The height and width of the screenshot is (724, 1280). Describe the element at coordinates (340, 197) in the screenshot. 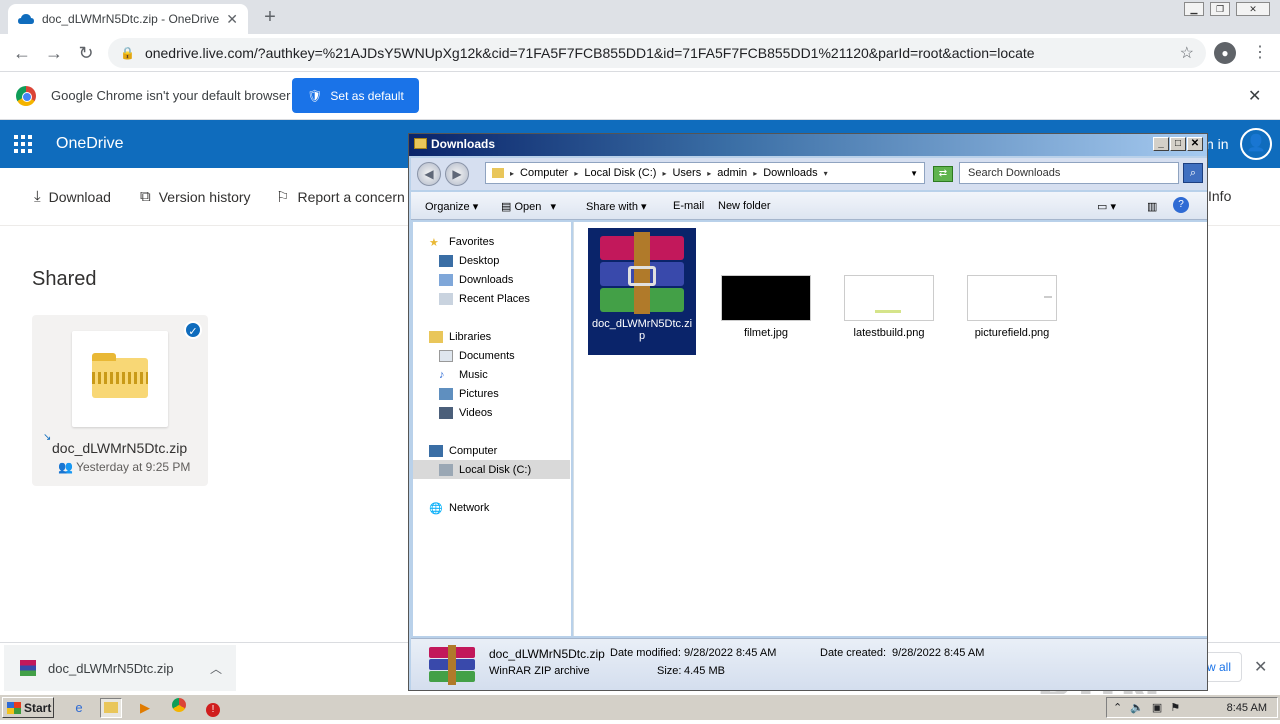

I see `report-concern-button: ⚐ Report a concern` at that location.